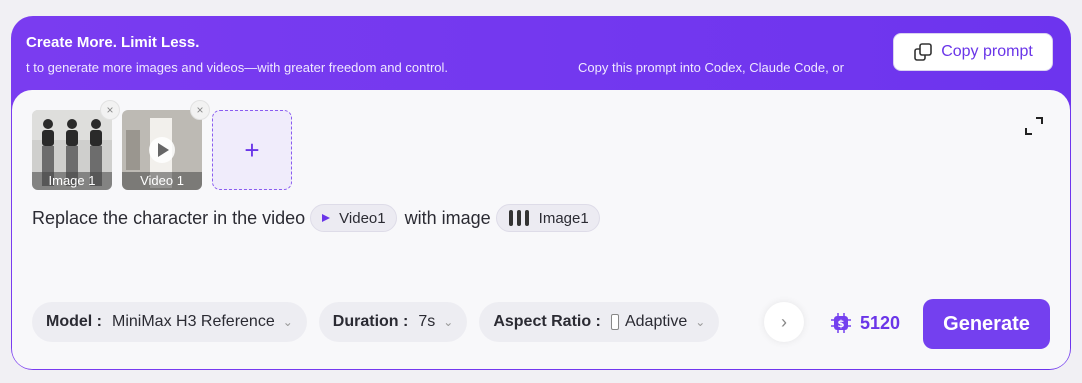 This screenshot has width=1082, height=383. I want to click on banner-title: Create More. Limit Less., so click(113, 42).